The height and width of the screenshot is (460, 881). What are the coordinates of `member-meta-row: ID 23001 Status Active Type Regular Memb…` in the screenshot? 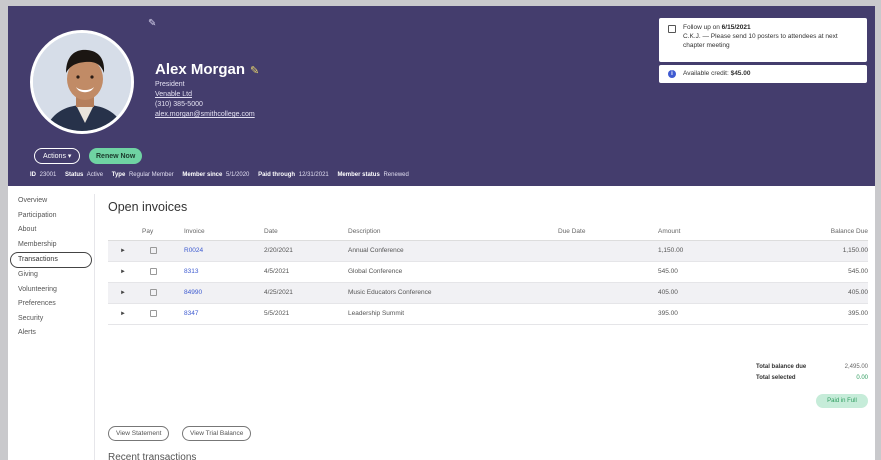 It's located at (223, 175).